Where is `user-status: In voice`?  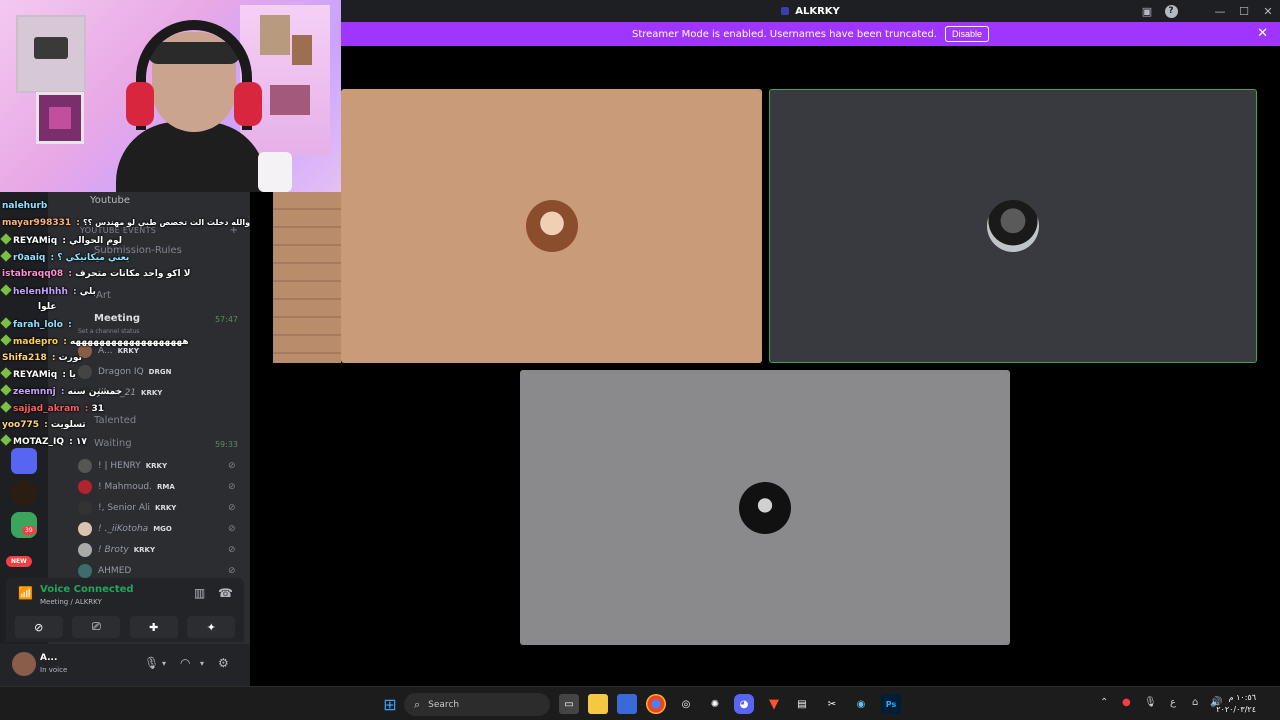 user-status: In voice is located at coordinates (54, 670).